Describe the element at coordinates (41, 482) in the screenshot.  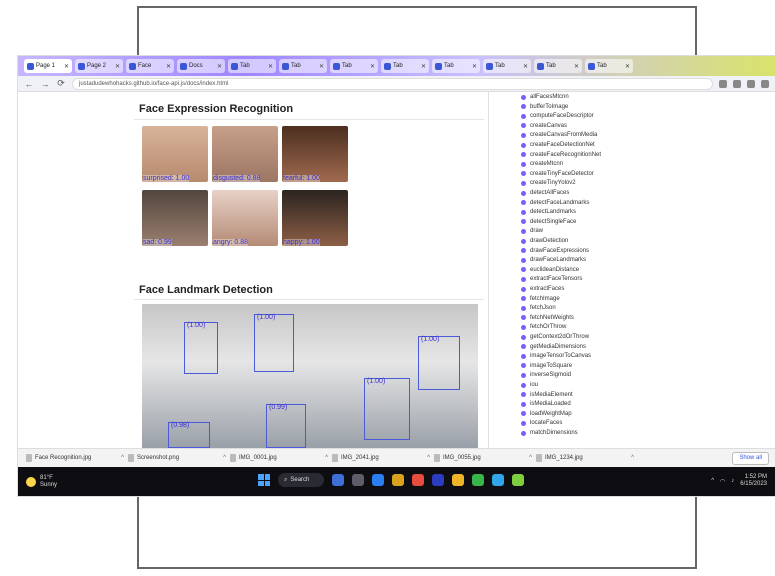
I see `weather-widget: 81°F Sunny` at that location.